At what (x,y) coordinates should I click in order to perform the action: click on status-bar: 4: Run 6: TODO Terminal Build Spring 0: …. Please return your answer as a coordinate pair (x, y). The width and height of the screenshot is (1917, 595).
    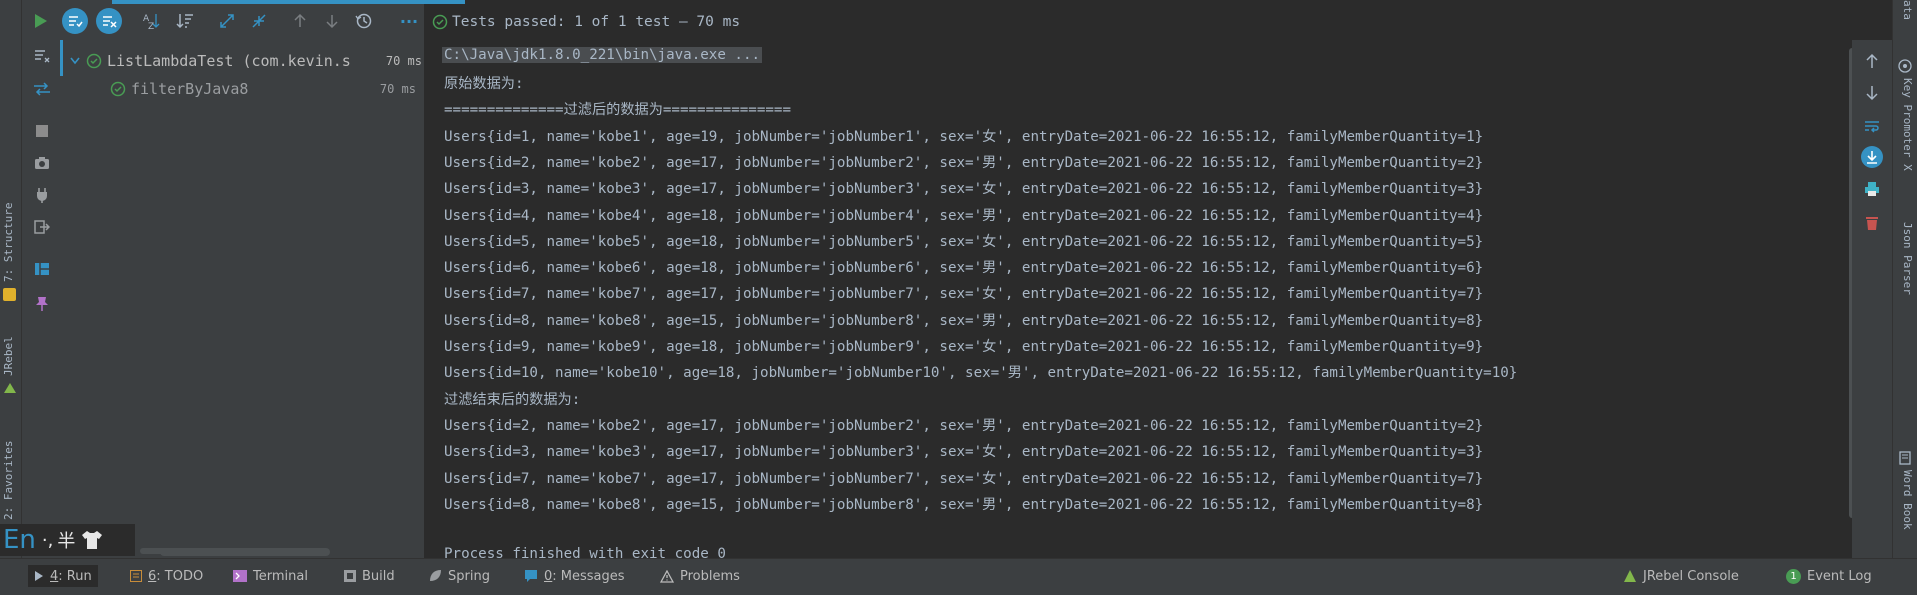
    Looking at the image, I should click on (958, 576).